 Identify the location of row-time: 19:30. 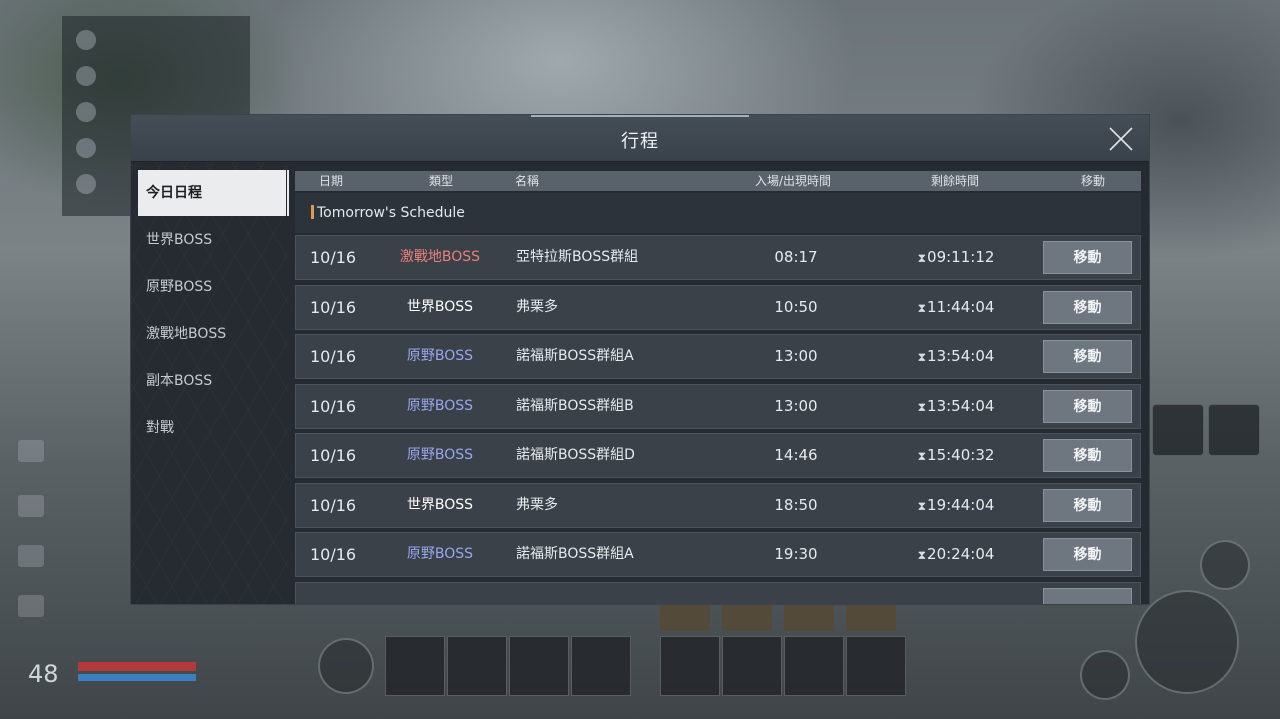
(796, 554).